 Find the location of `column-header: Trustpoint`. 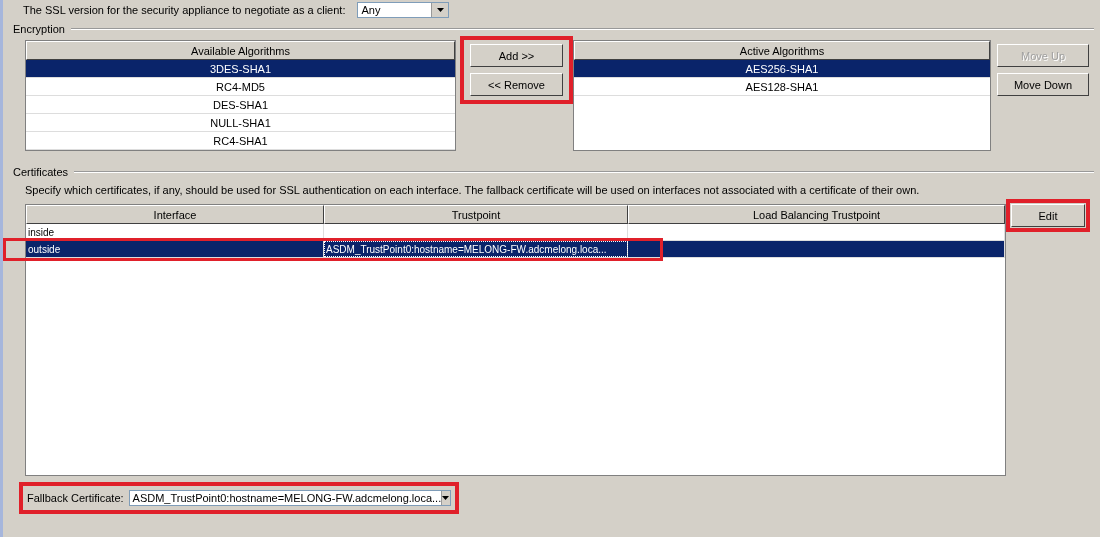

column-header: Trustpoint is located at coordinates (476, 214).